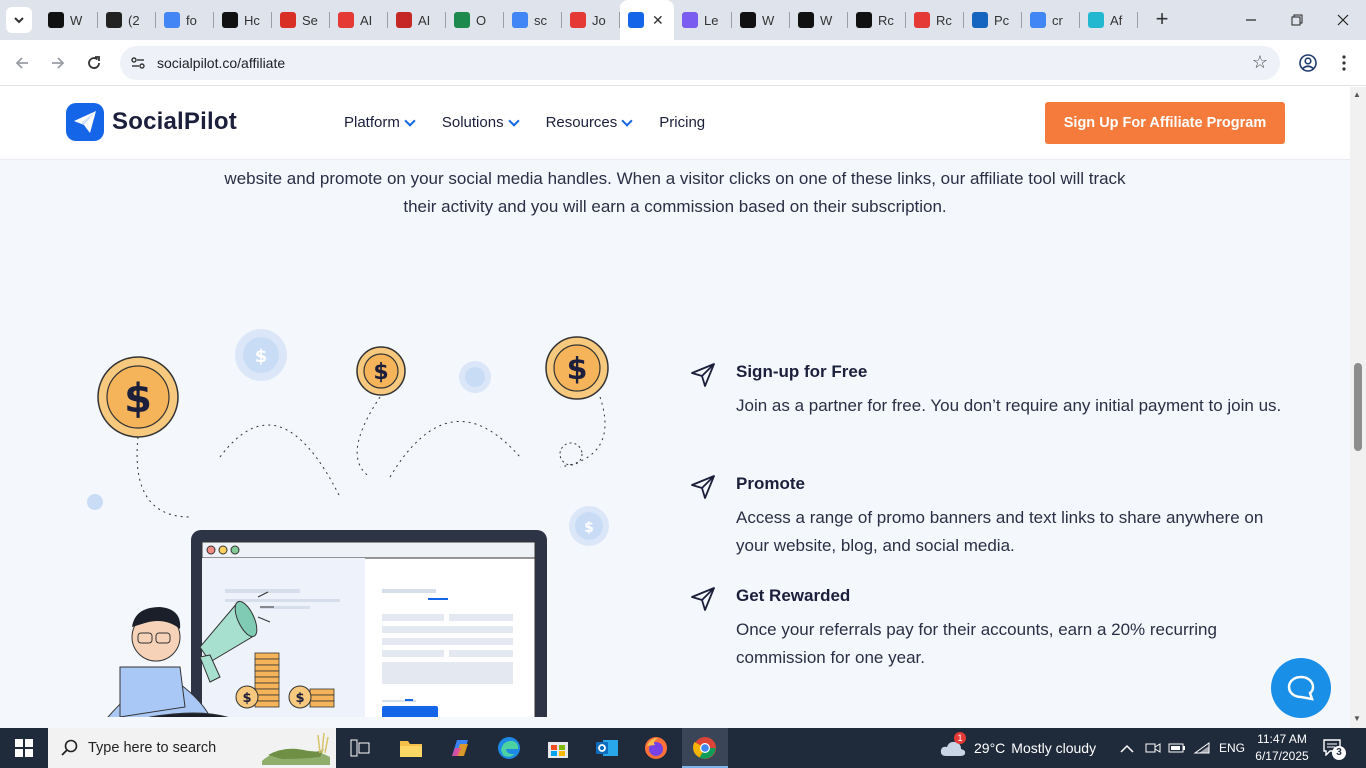 The height and width of the screenshot is (768, 1366). I want to click on rocket-favicon-icon, so click(922, 20).